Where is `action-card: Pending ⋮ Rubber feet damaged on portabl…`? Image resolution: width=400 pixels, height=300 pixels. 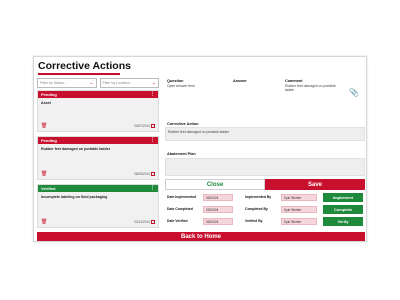 action-card: Pending ⋮ Rubber feet damaged on portabl… is located at coordinates (98, 158).